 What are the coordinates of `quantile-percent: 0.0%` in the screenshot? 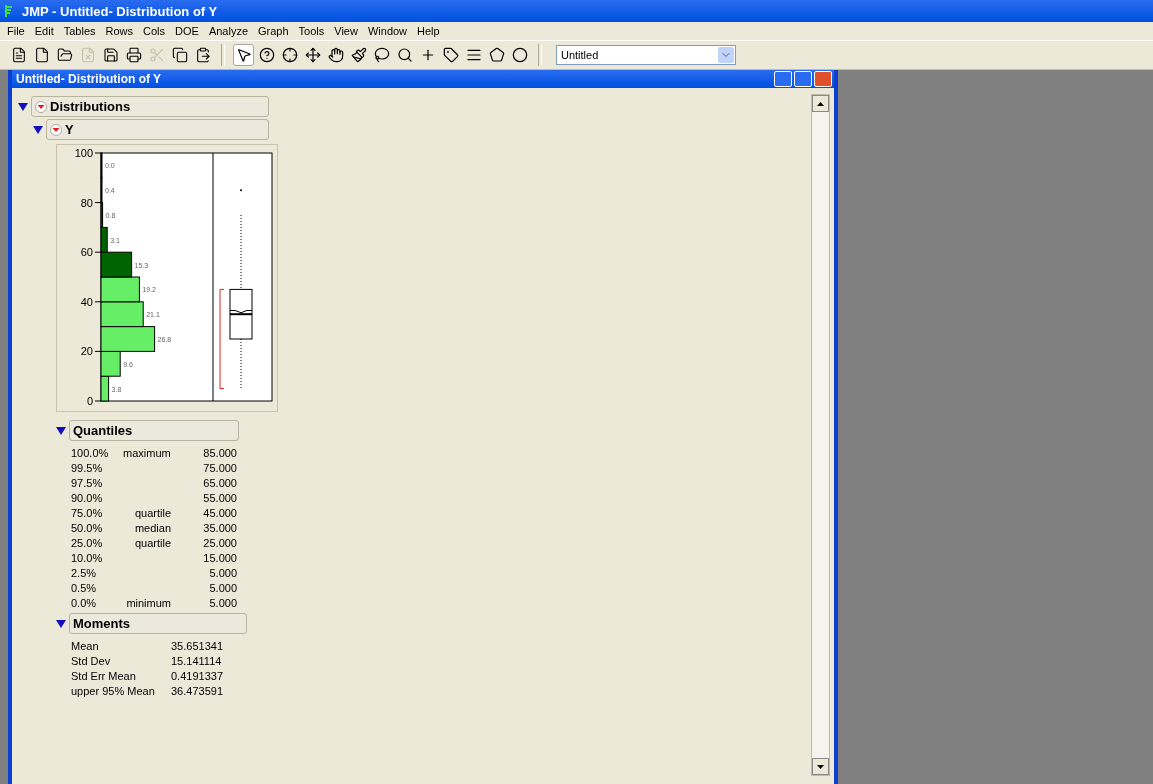 It's located at (84, 603).